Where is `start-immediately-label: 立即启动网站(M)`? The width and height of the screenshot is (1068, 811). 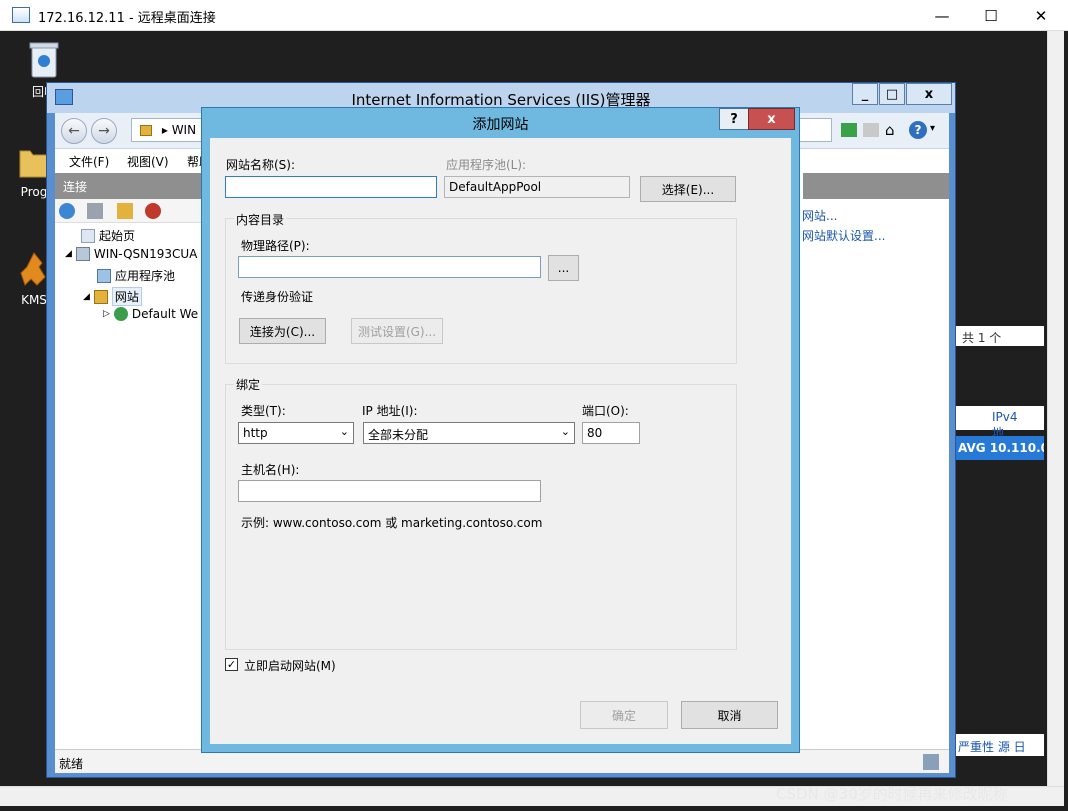
start-immediately-label: 立即启动网站(M) is located at coordinates (290, 665).